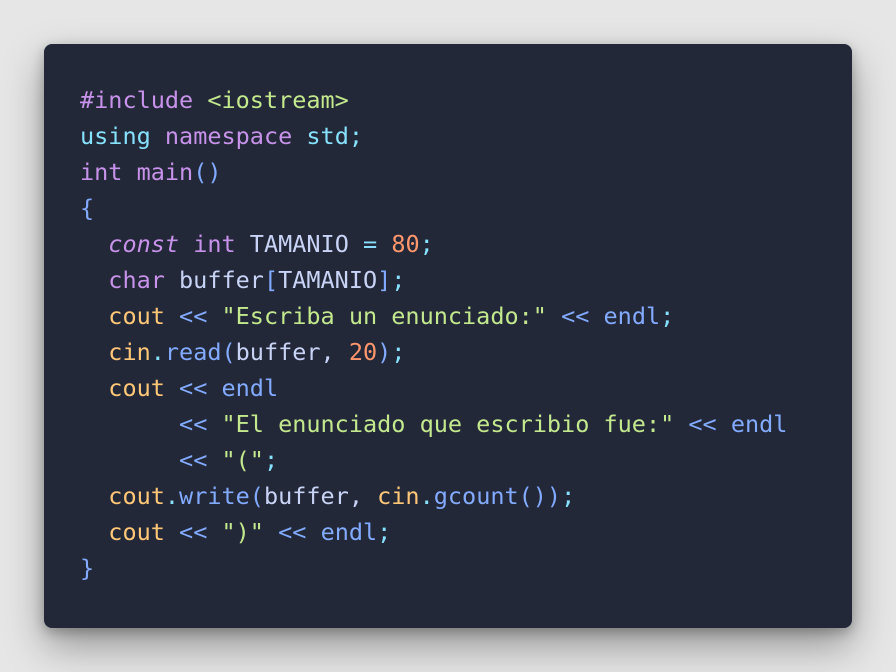 Image resolution: width=896 pixels, height=672 pixels. What do you see at coordinates (327, 136) in the screenshot?
I see `code-token: std` at bounding box center [327, 136].